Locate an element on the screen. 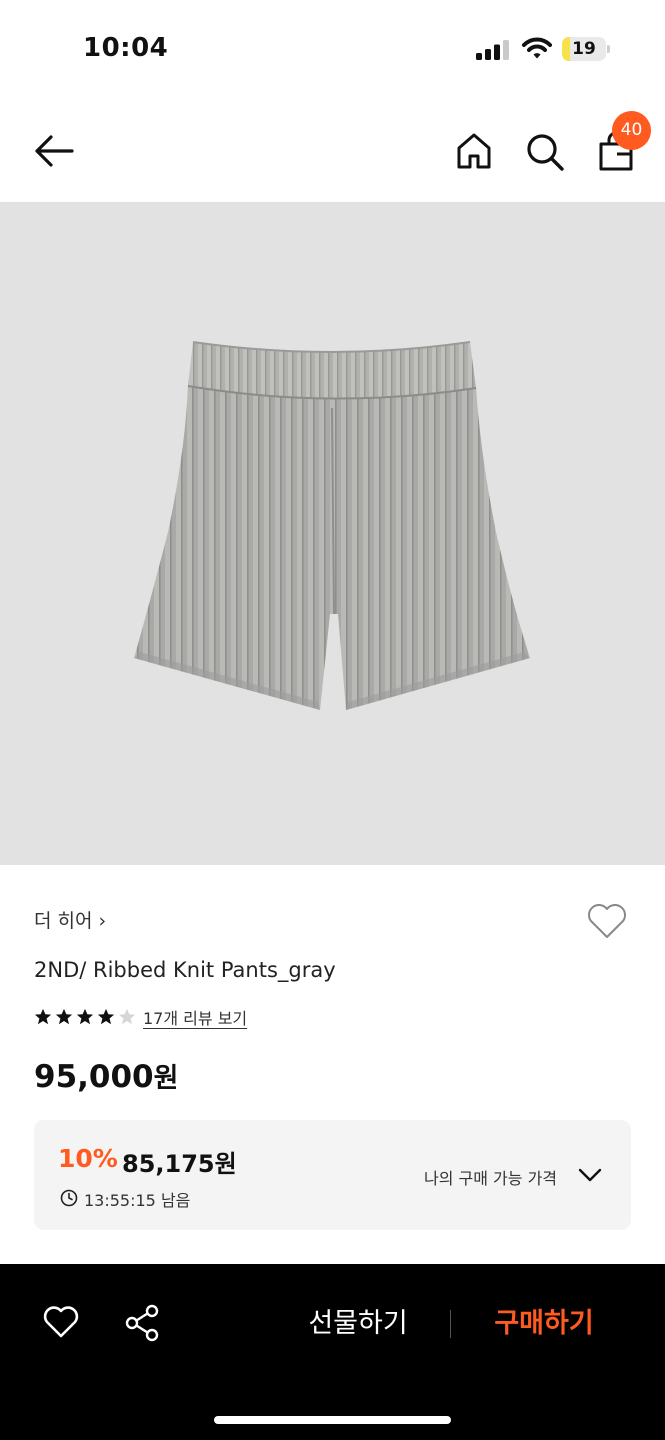  rating-row: 17개 리뷰 보기 is located at coordinates (140, 1017).